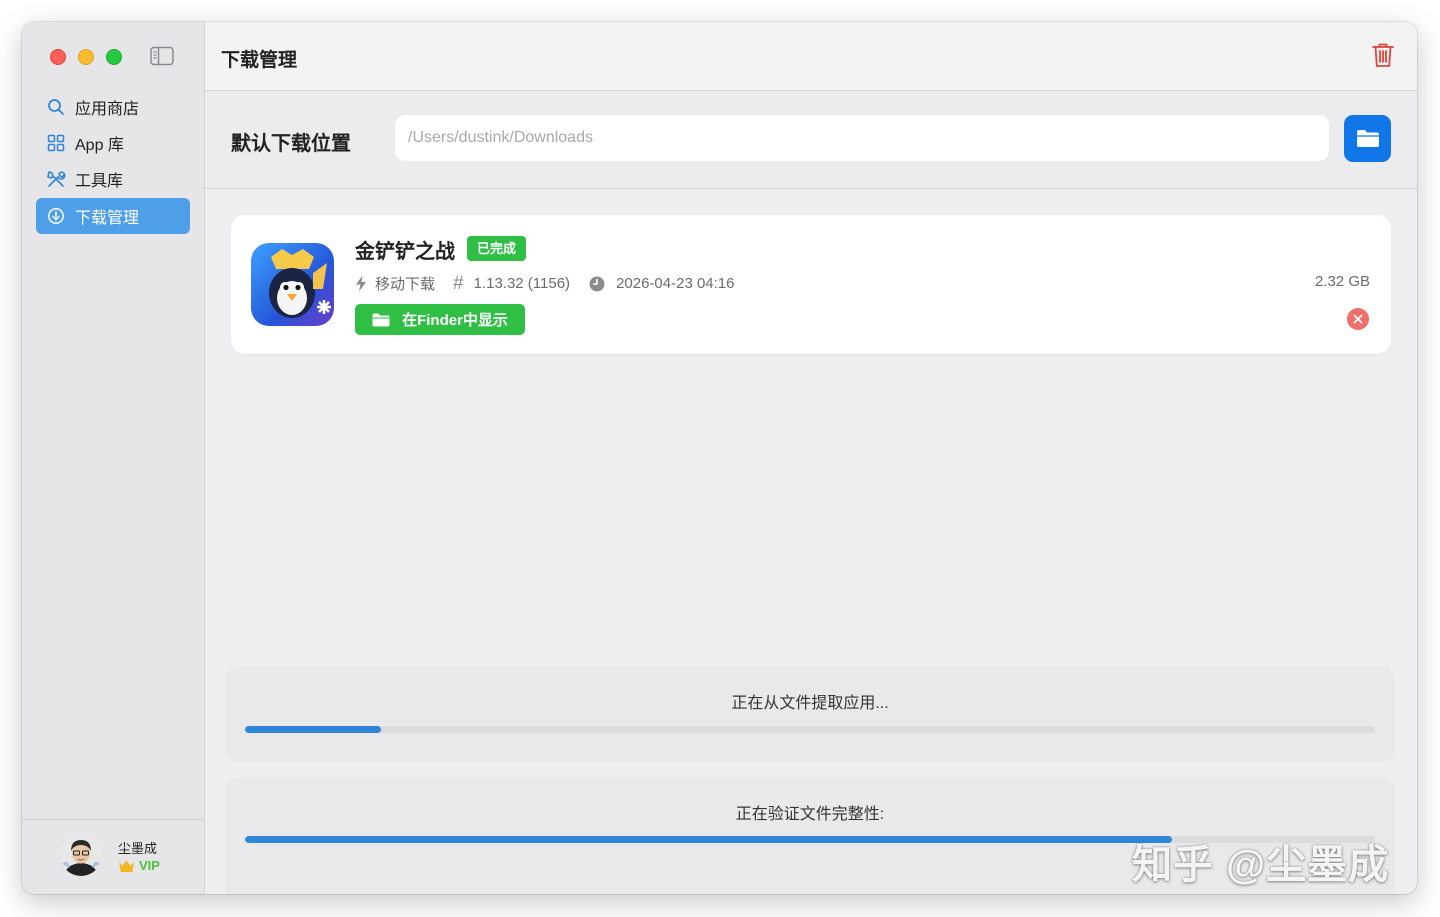 This screenshot has width=1440, height=917. What do you see at coordinates (811, 56) in the screenshot?
I see `title-bar: 下载管理` at bounding box center [811, 56].